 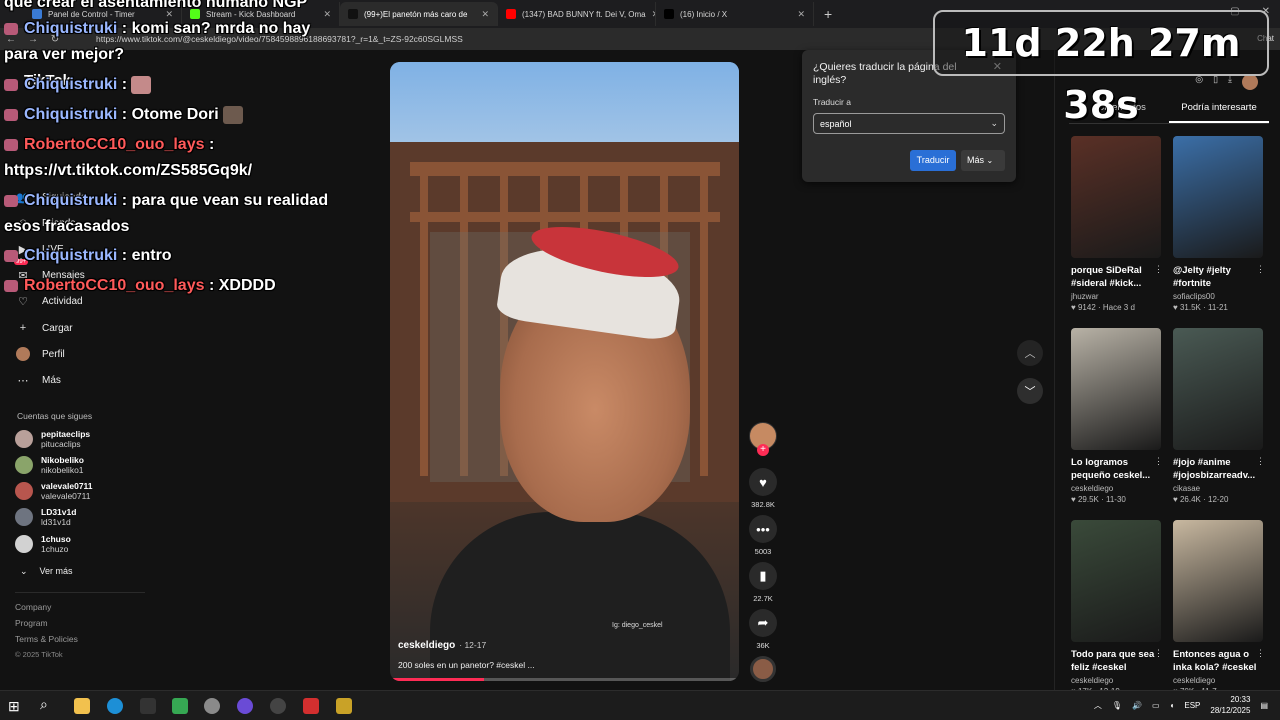 I want to click on edge-icon, so click(x=115, y=706).